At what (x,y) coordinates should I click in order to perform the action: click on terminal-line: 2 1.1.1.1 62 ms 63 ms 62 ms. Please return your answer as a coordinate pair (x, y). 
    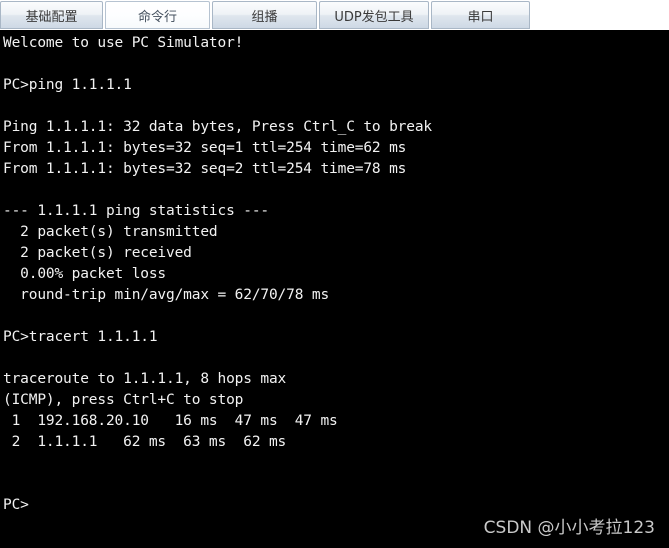
    Looking at the image, I should click on (145, 442).